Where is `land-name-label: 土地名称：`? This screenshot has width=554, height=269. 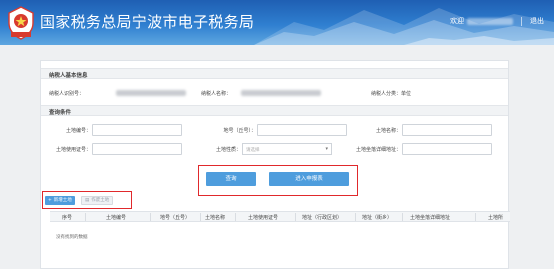 land-name-label: 土地名称： is located at coordinates (388, 131).